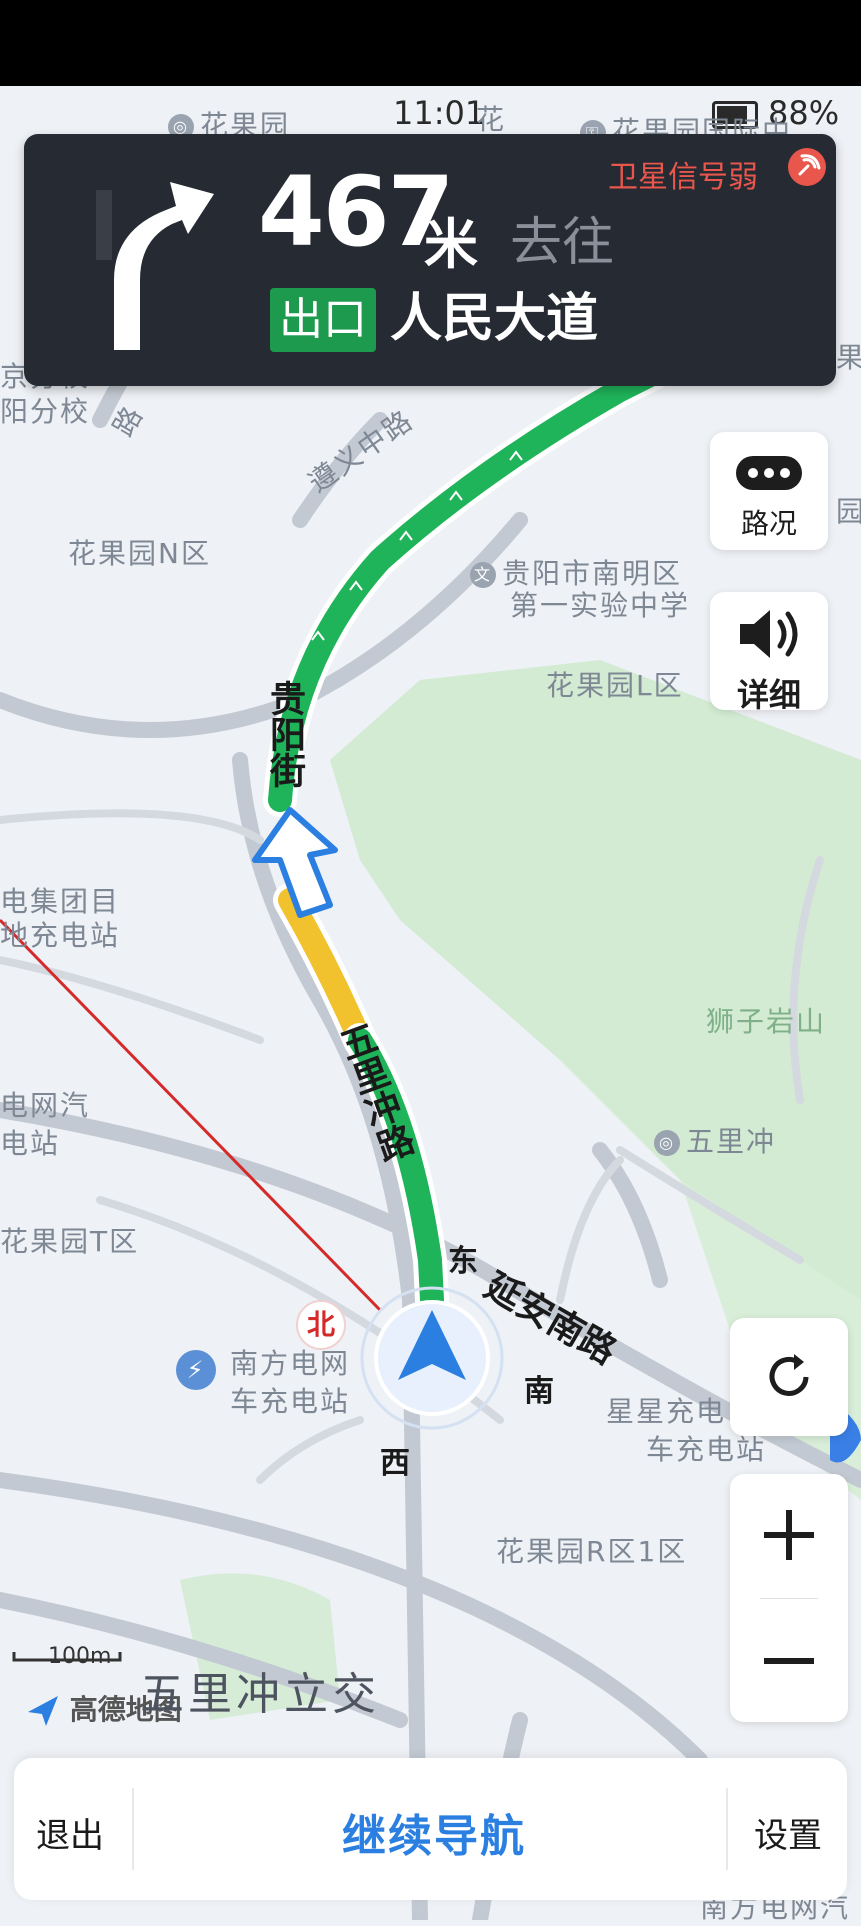 The width and height of the screenshot is (861, 1926). What do you see at coordinates (848, 357) in the screenshot?
I see `area-label: 果` at bounding box center [848, 357].